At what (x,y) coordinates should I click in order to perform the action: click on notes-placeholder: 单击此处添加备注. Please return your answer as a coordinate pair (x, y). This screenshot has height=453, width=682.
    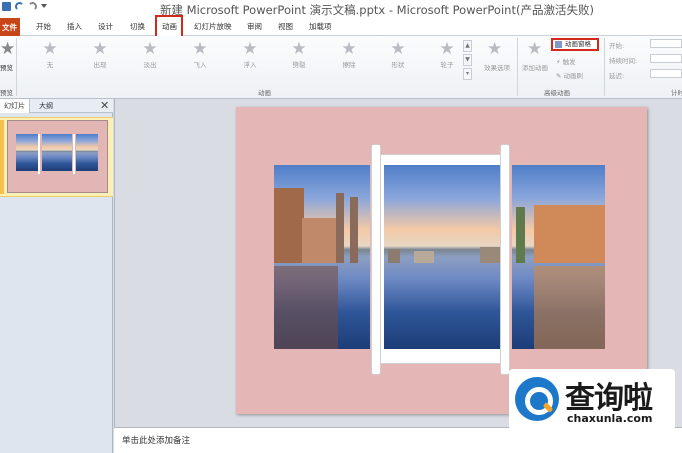
    Looking at the image, I should click on (156, 440).